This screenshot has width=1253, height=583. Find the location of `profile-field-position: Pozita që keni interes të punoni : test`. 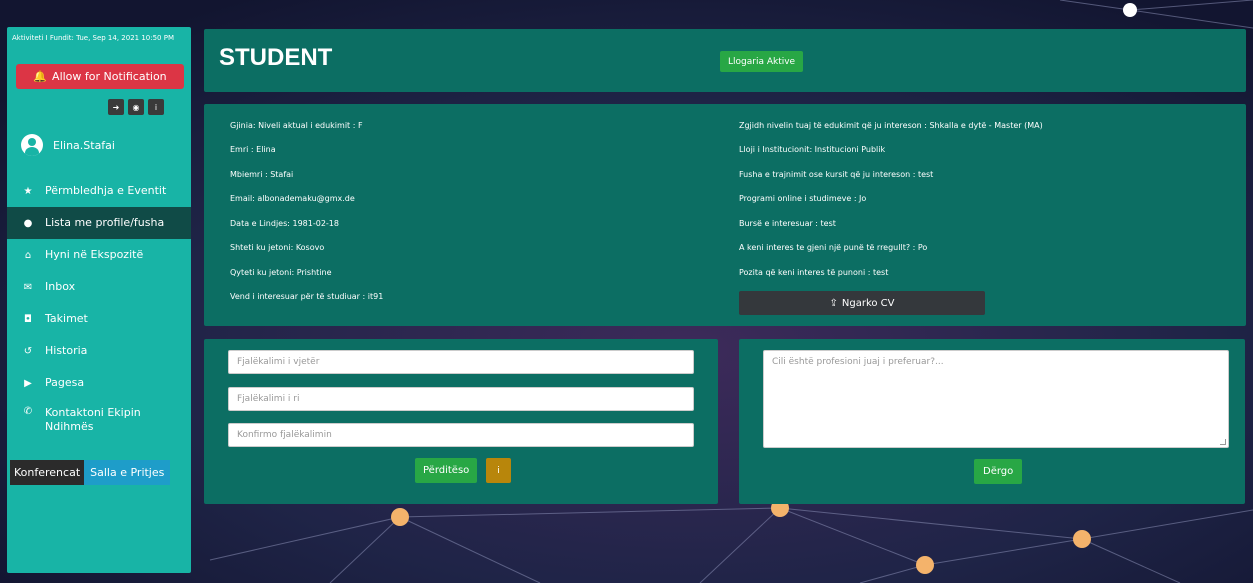

profile-field-position: Pozita që keni interes të punoni : test is located at coordinates (814, 272).